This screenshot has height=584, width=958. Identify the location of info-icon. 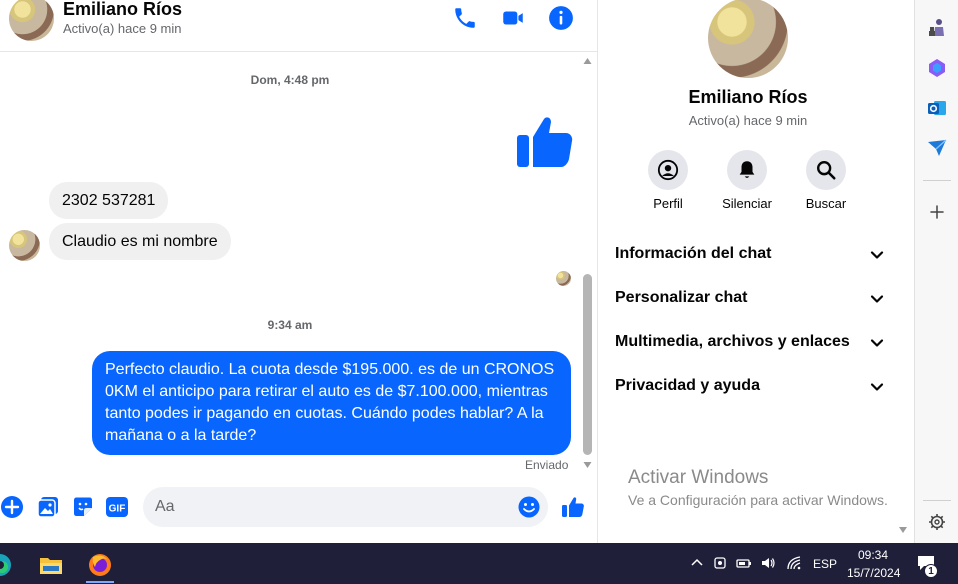
(561, 18).